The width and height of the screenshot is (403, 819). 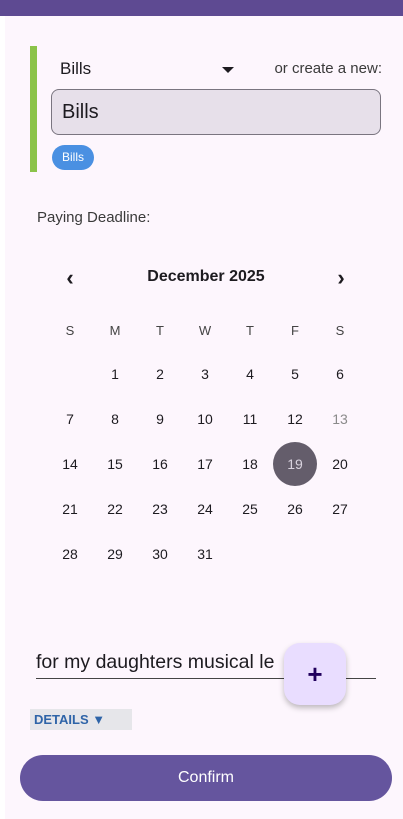 I want to click on category-chip: Bills, so click(x=73, y=157).